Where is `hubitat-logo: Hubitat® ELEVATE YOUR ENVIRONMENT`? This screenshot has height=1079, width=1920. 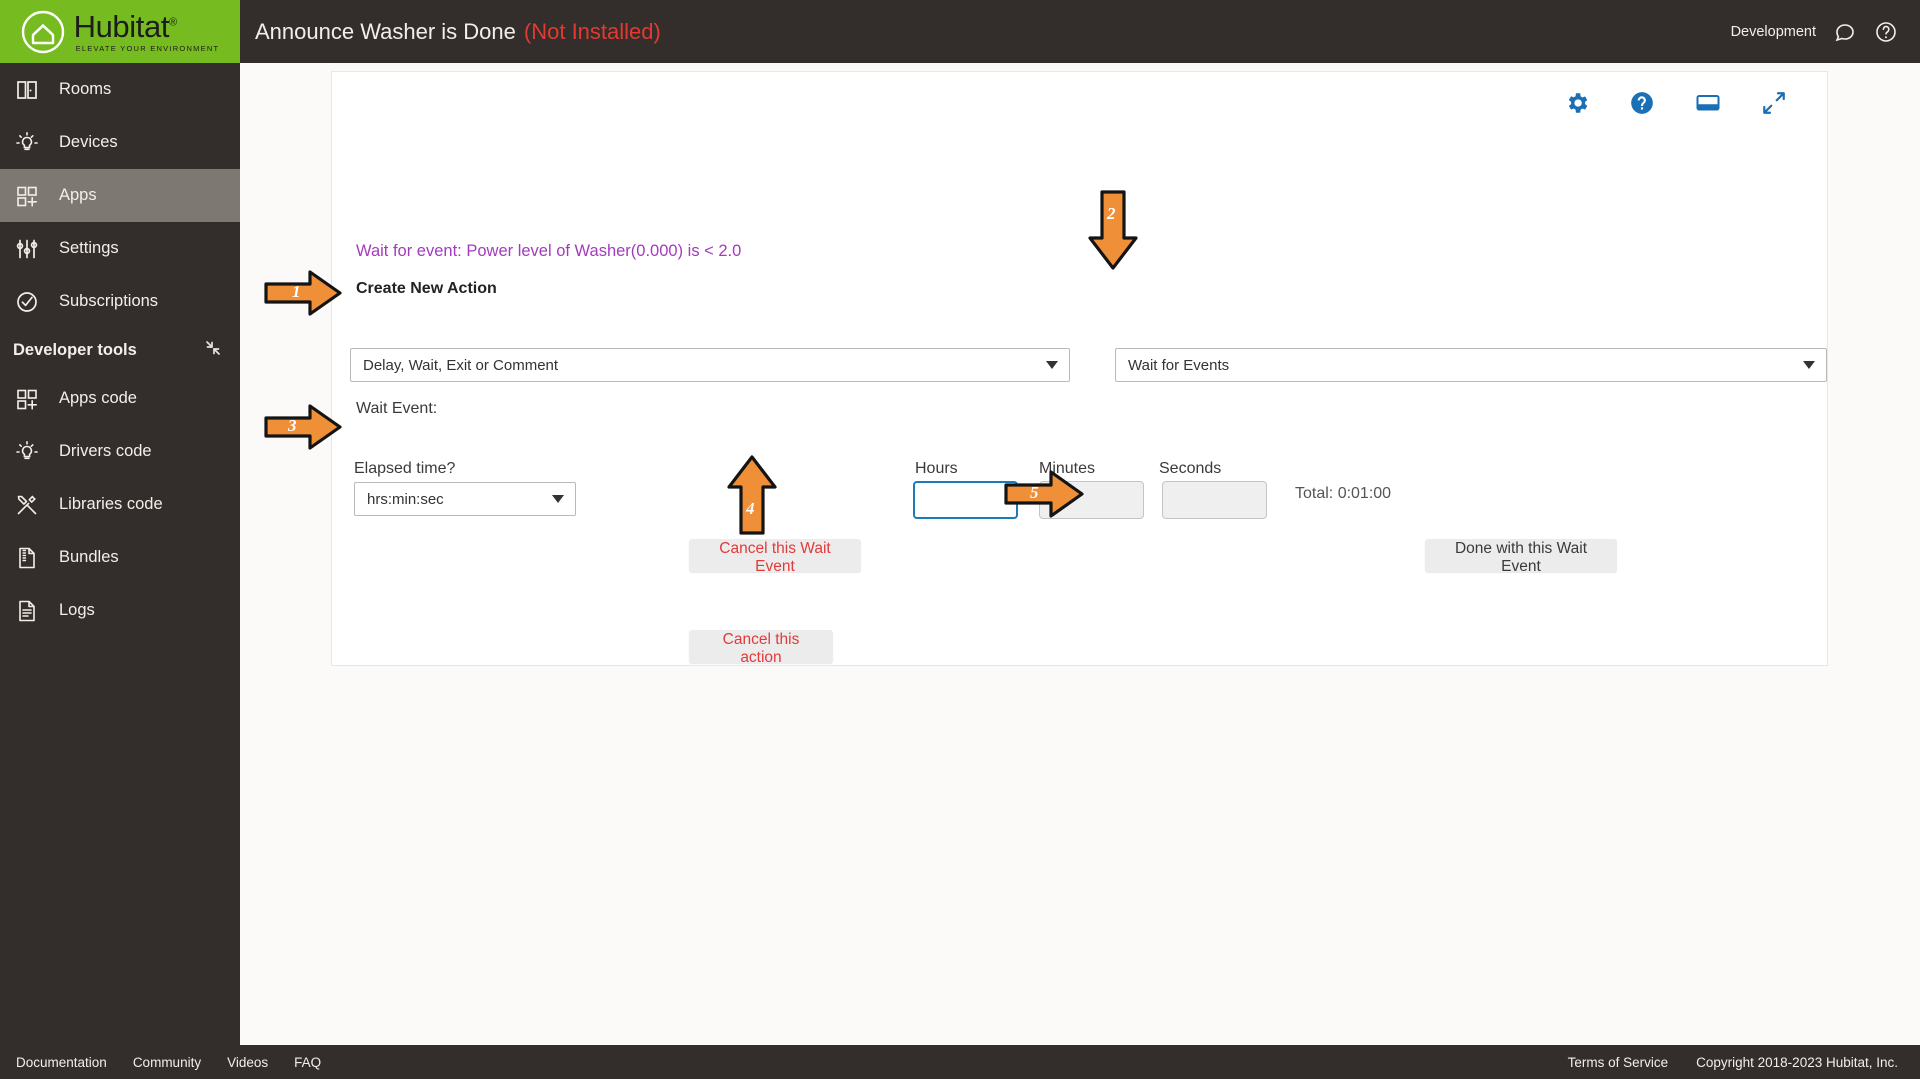
hubitat-logo: Hubitat® ELEVATE YOUR ENVIRONMENT is located at coordinates (120, 31).